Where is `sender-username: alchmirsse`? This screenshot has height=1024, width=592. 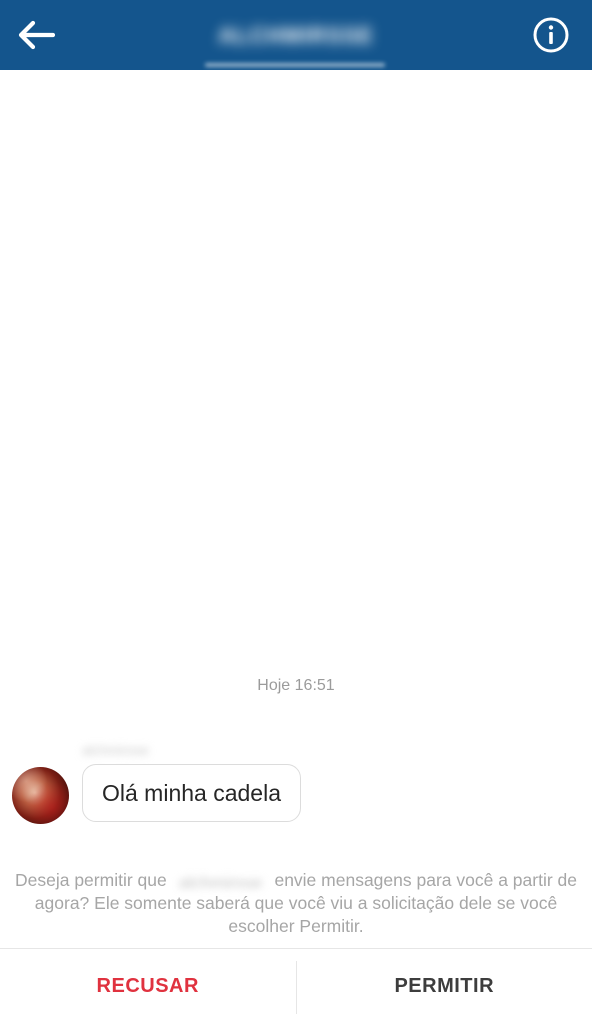 sender-username: alchmirsse is located at coordinates (115, 750).